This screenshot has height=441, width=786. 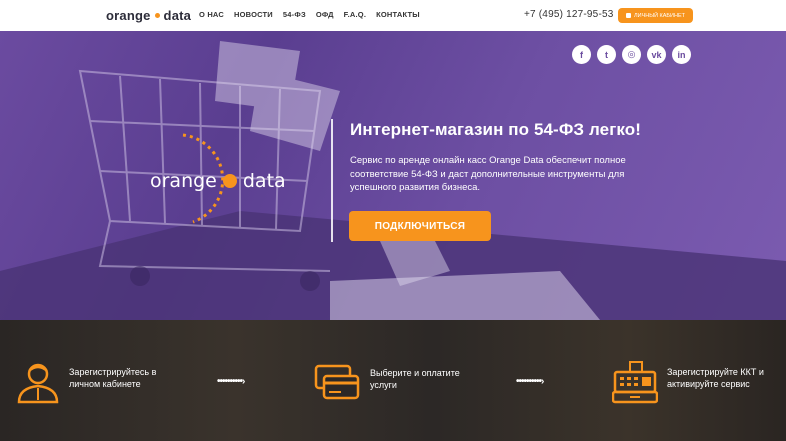 I want to click on twitter-icon: t, so click(x=606, y=54).